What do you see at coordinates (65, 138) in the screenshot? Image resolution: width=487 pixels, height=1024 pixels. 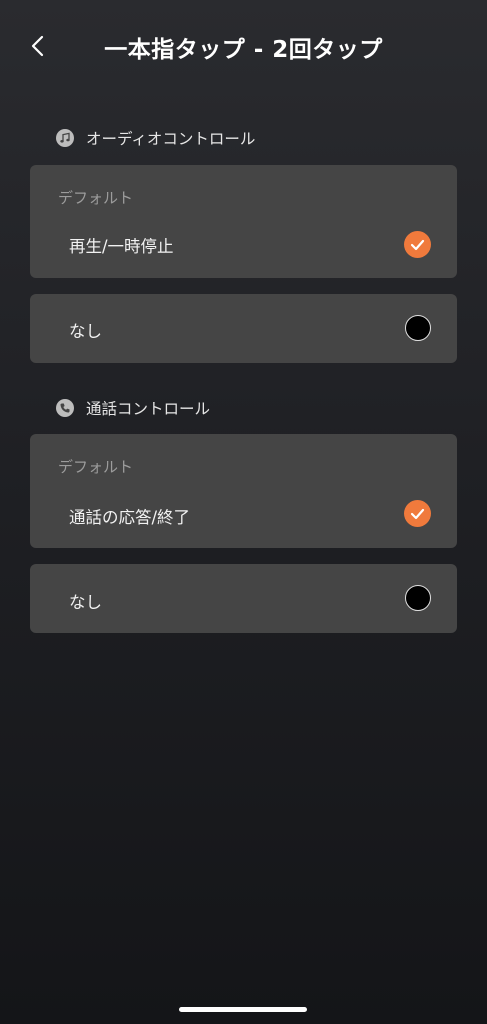 I see `music-note-icon` at bounding box center [65, 138].